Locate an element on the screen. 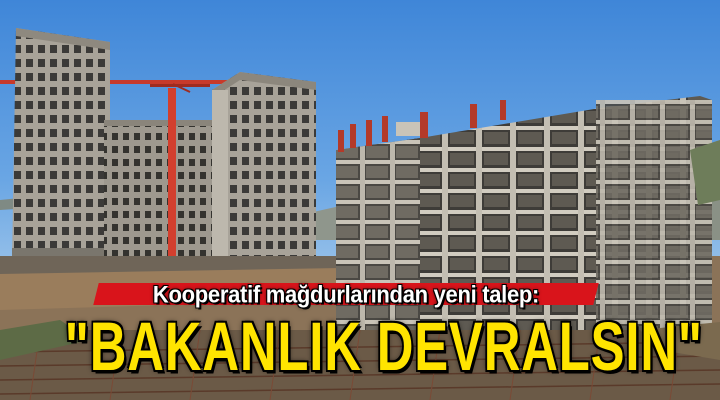 This screenshot has height=400, width=720. tower-middle is located at coordinates (158, 190).